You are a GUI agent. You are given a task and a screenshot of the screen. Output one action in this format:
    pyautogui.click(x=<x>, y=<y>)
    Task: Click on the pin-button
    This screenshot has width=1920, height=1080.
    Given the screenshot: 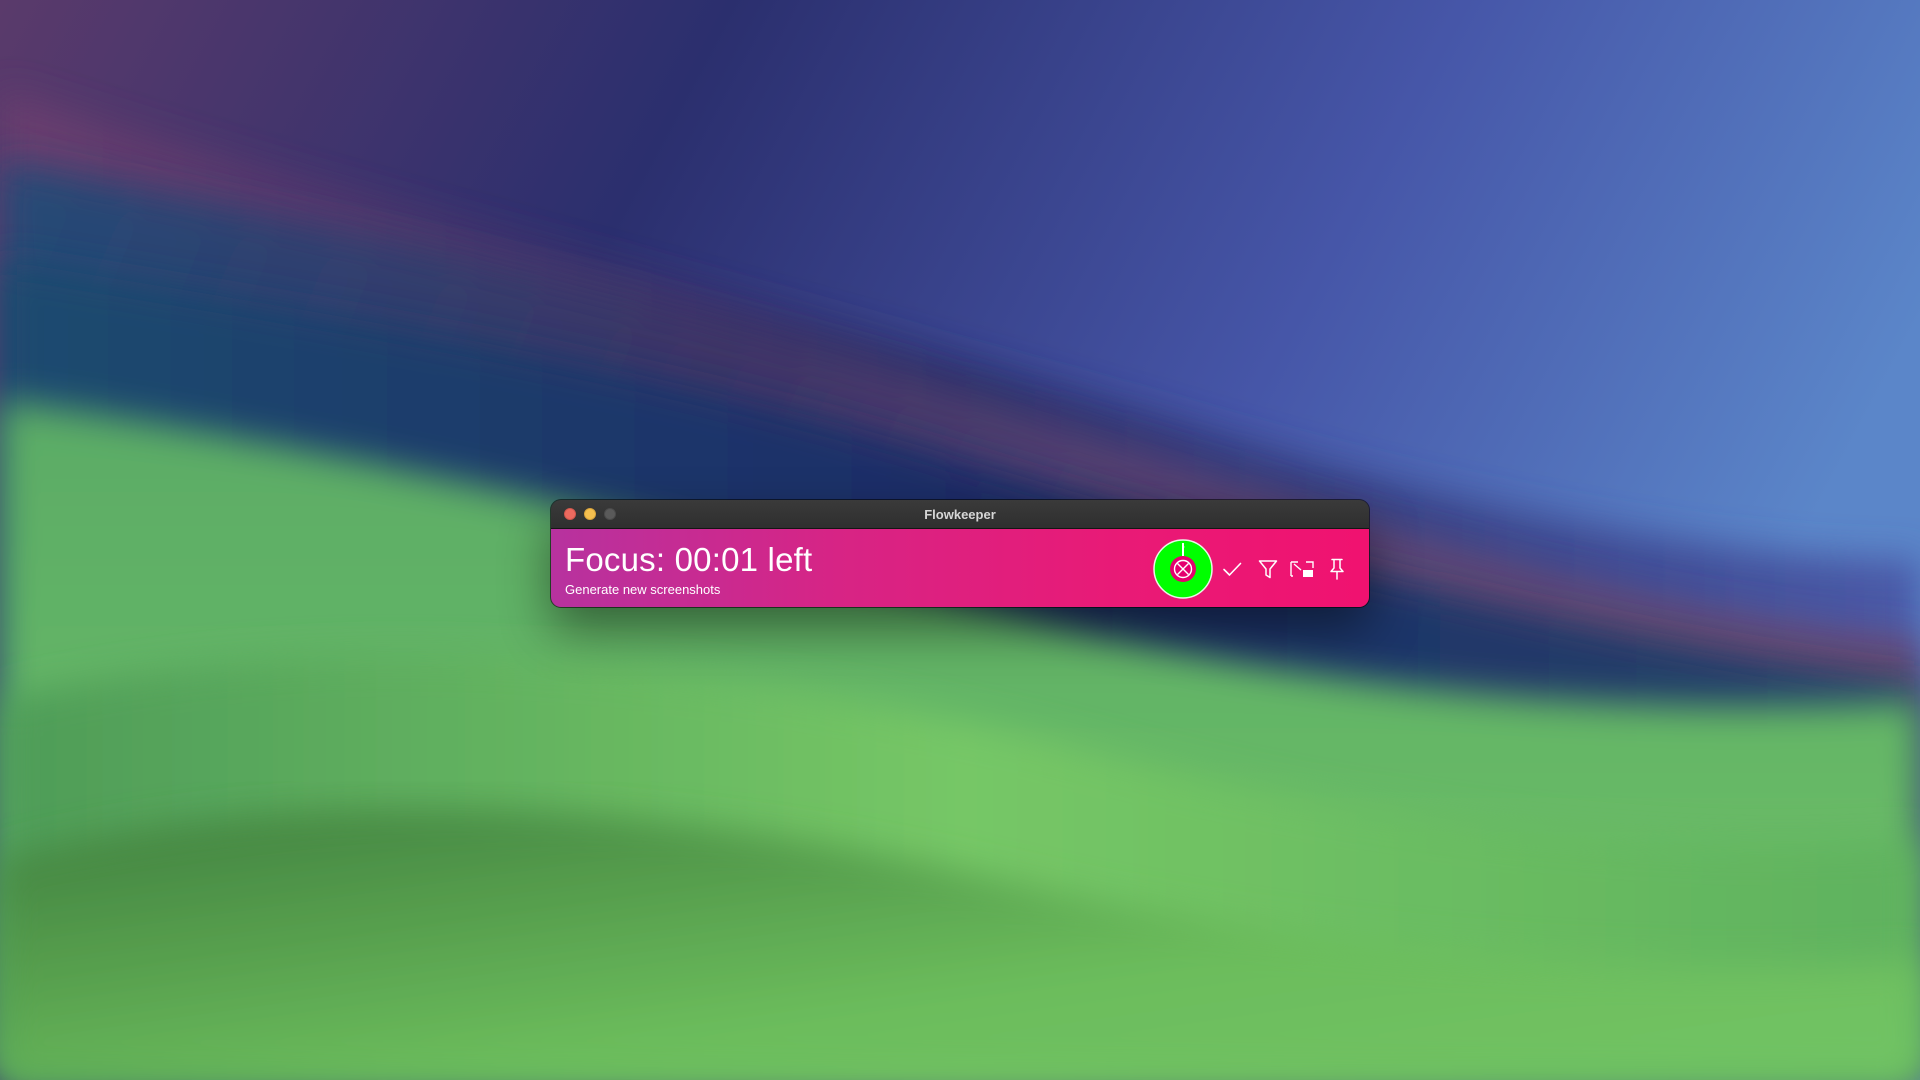 What is the action you would take?
    pyautogui.click(x=1337, y=569)
    